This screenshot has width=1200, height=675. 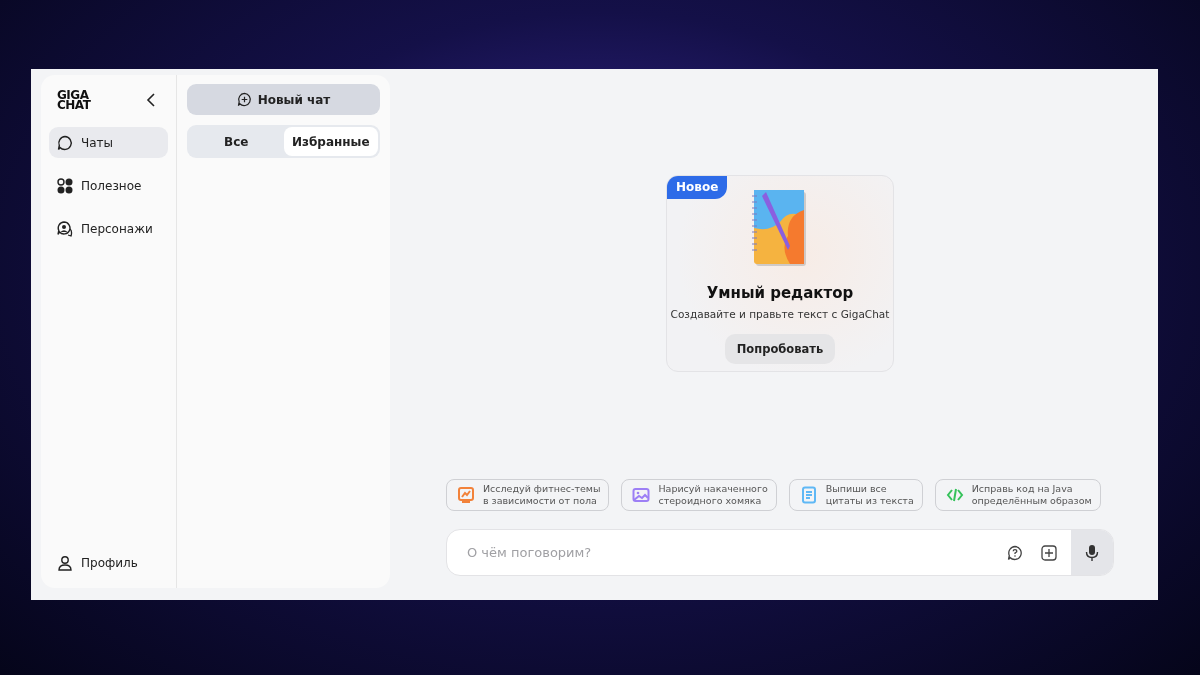 What do you see at coordinates (65, 562) in the screenshot?
I see `person-icon` at bounding box center [65, 562].